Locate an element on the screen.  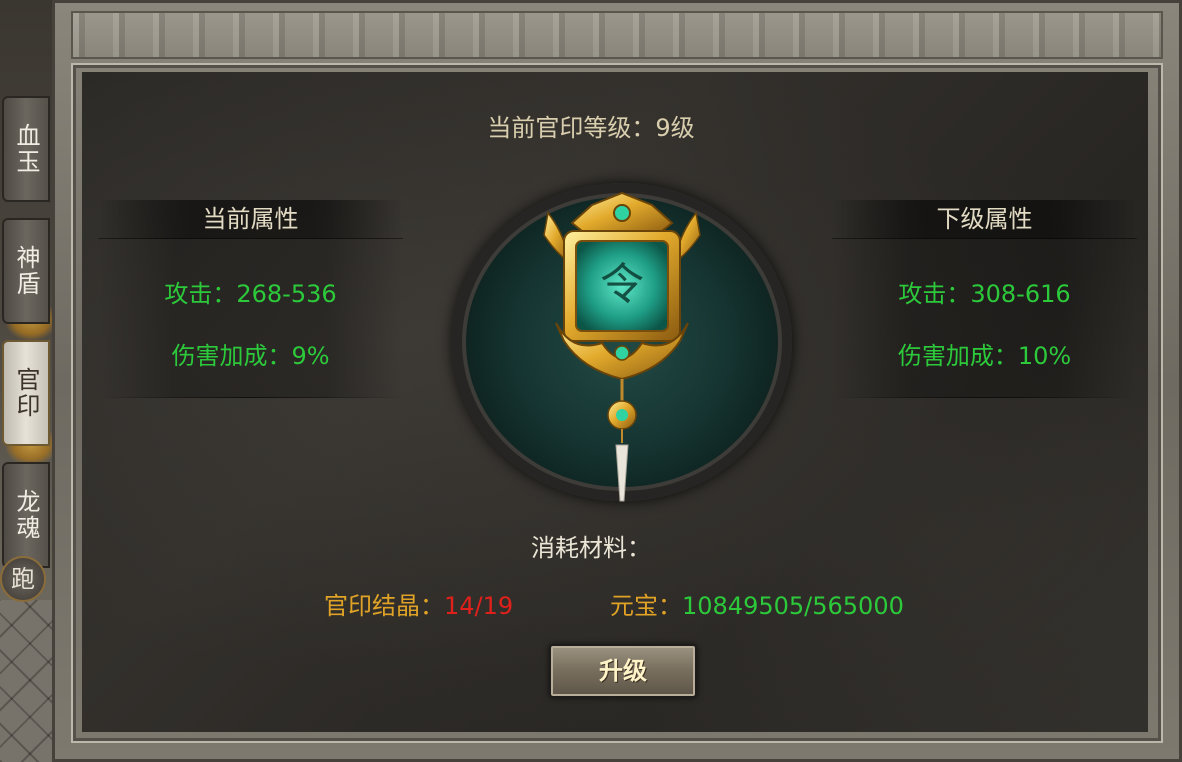
current-attack: 攻击：268-536 is located at coordinates (250, 294).